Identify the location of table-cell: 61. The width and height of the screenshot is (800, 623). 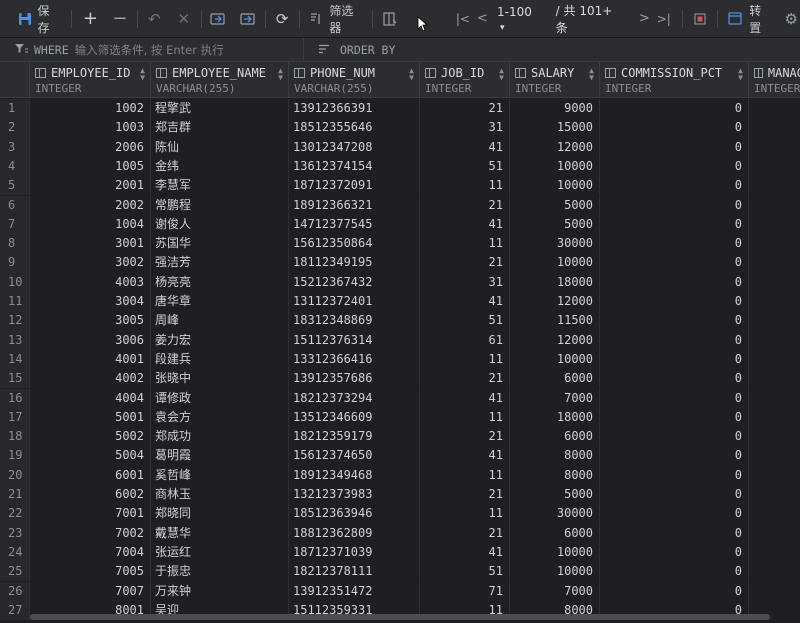
(465, 340).